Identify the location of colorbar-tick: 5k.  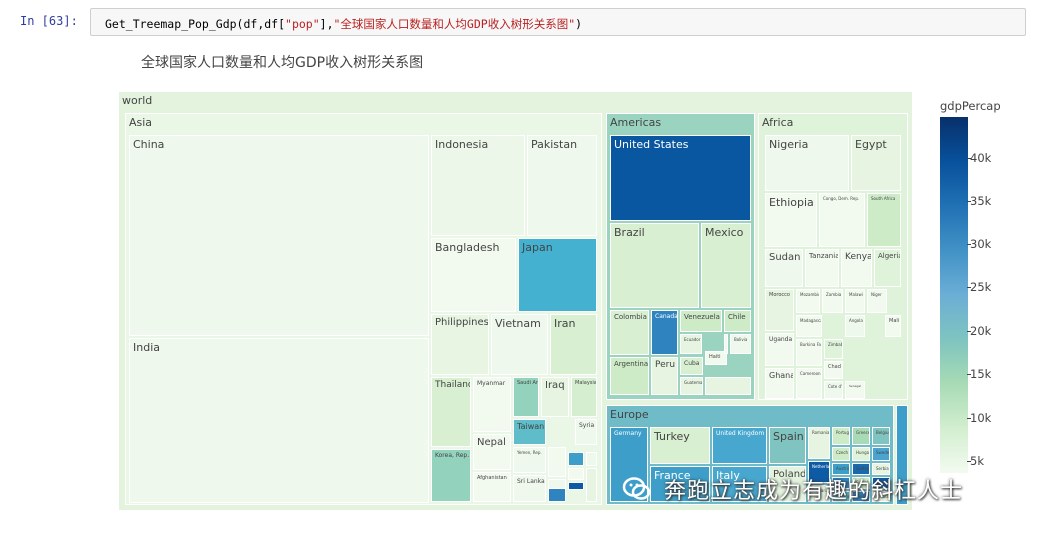
(975, 461).